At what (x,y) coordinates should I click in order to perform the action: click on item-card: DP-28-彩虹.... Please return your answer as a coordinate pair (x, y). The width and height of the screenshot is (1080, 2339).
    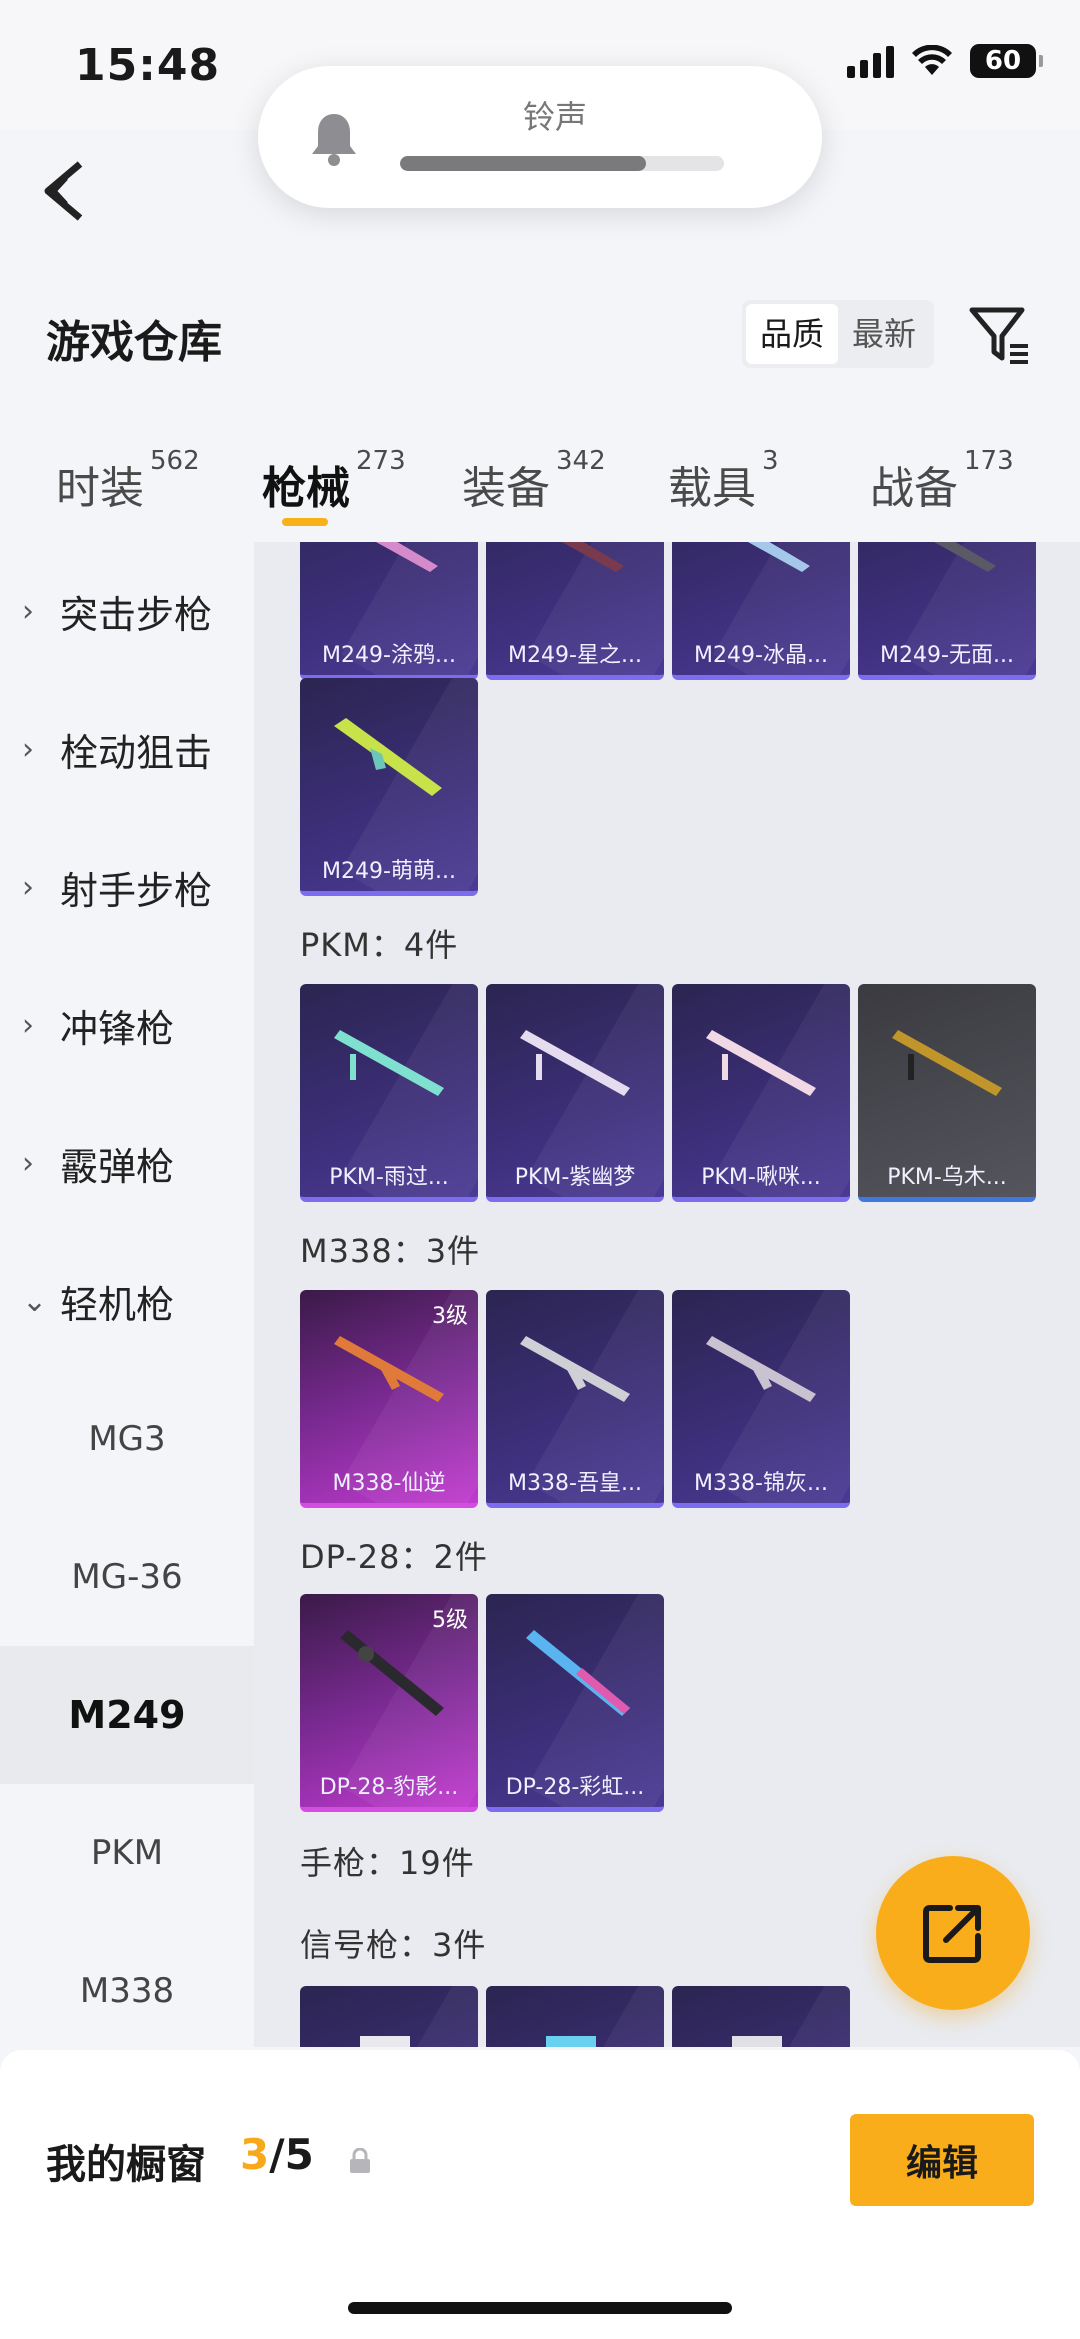
    Looking at the image, I should click on (575, 1703).